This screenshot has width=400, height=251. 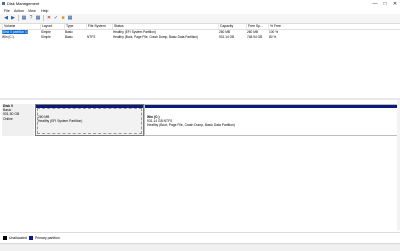 What do you see at coordinates (68, 26) in the screenshot?
I see `header-type: Type` at bounding box center [68, 26].